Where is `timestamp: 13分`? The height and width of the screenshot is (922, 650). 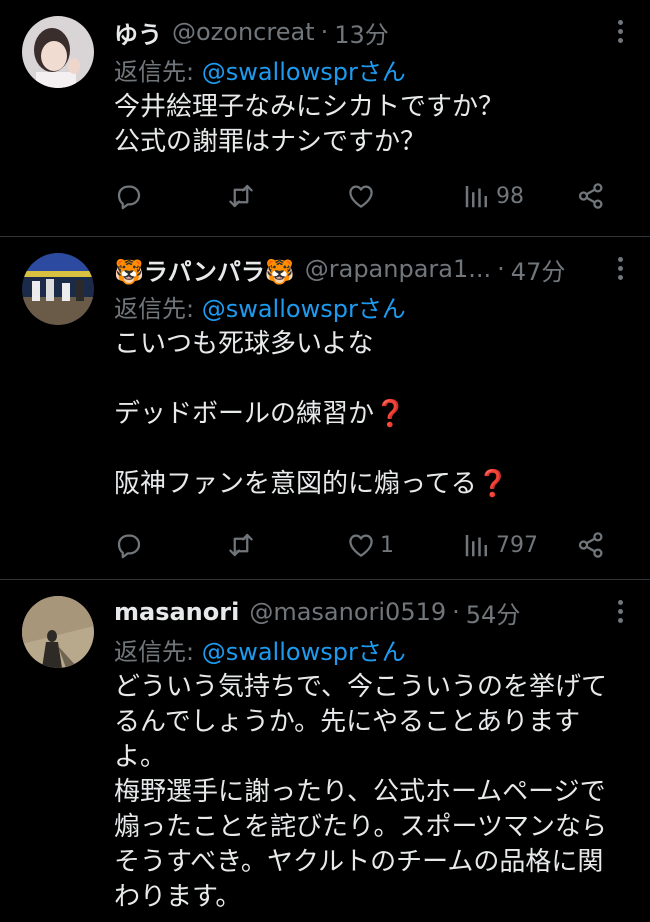
timestamp: 13分 is located at coordinates (361, 32).